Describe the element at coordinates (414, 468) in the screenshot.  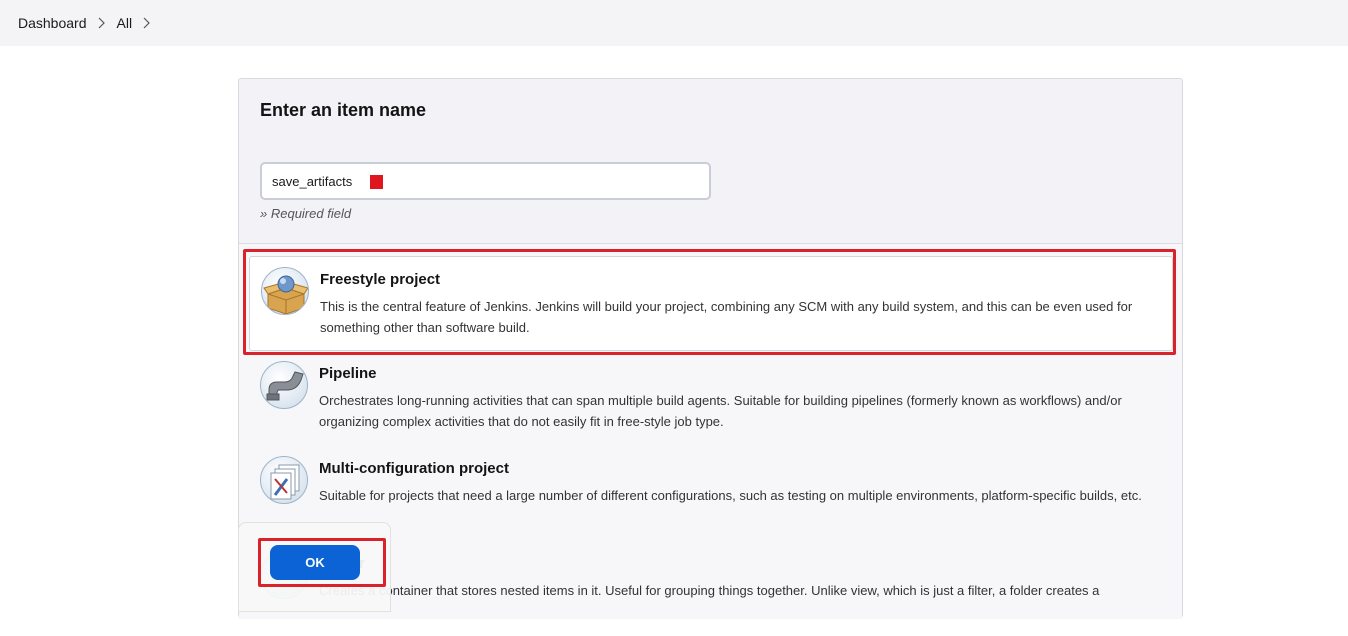
I see `item-type-label: Multi-configuration project` at that location.